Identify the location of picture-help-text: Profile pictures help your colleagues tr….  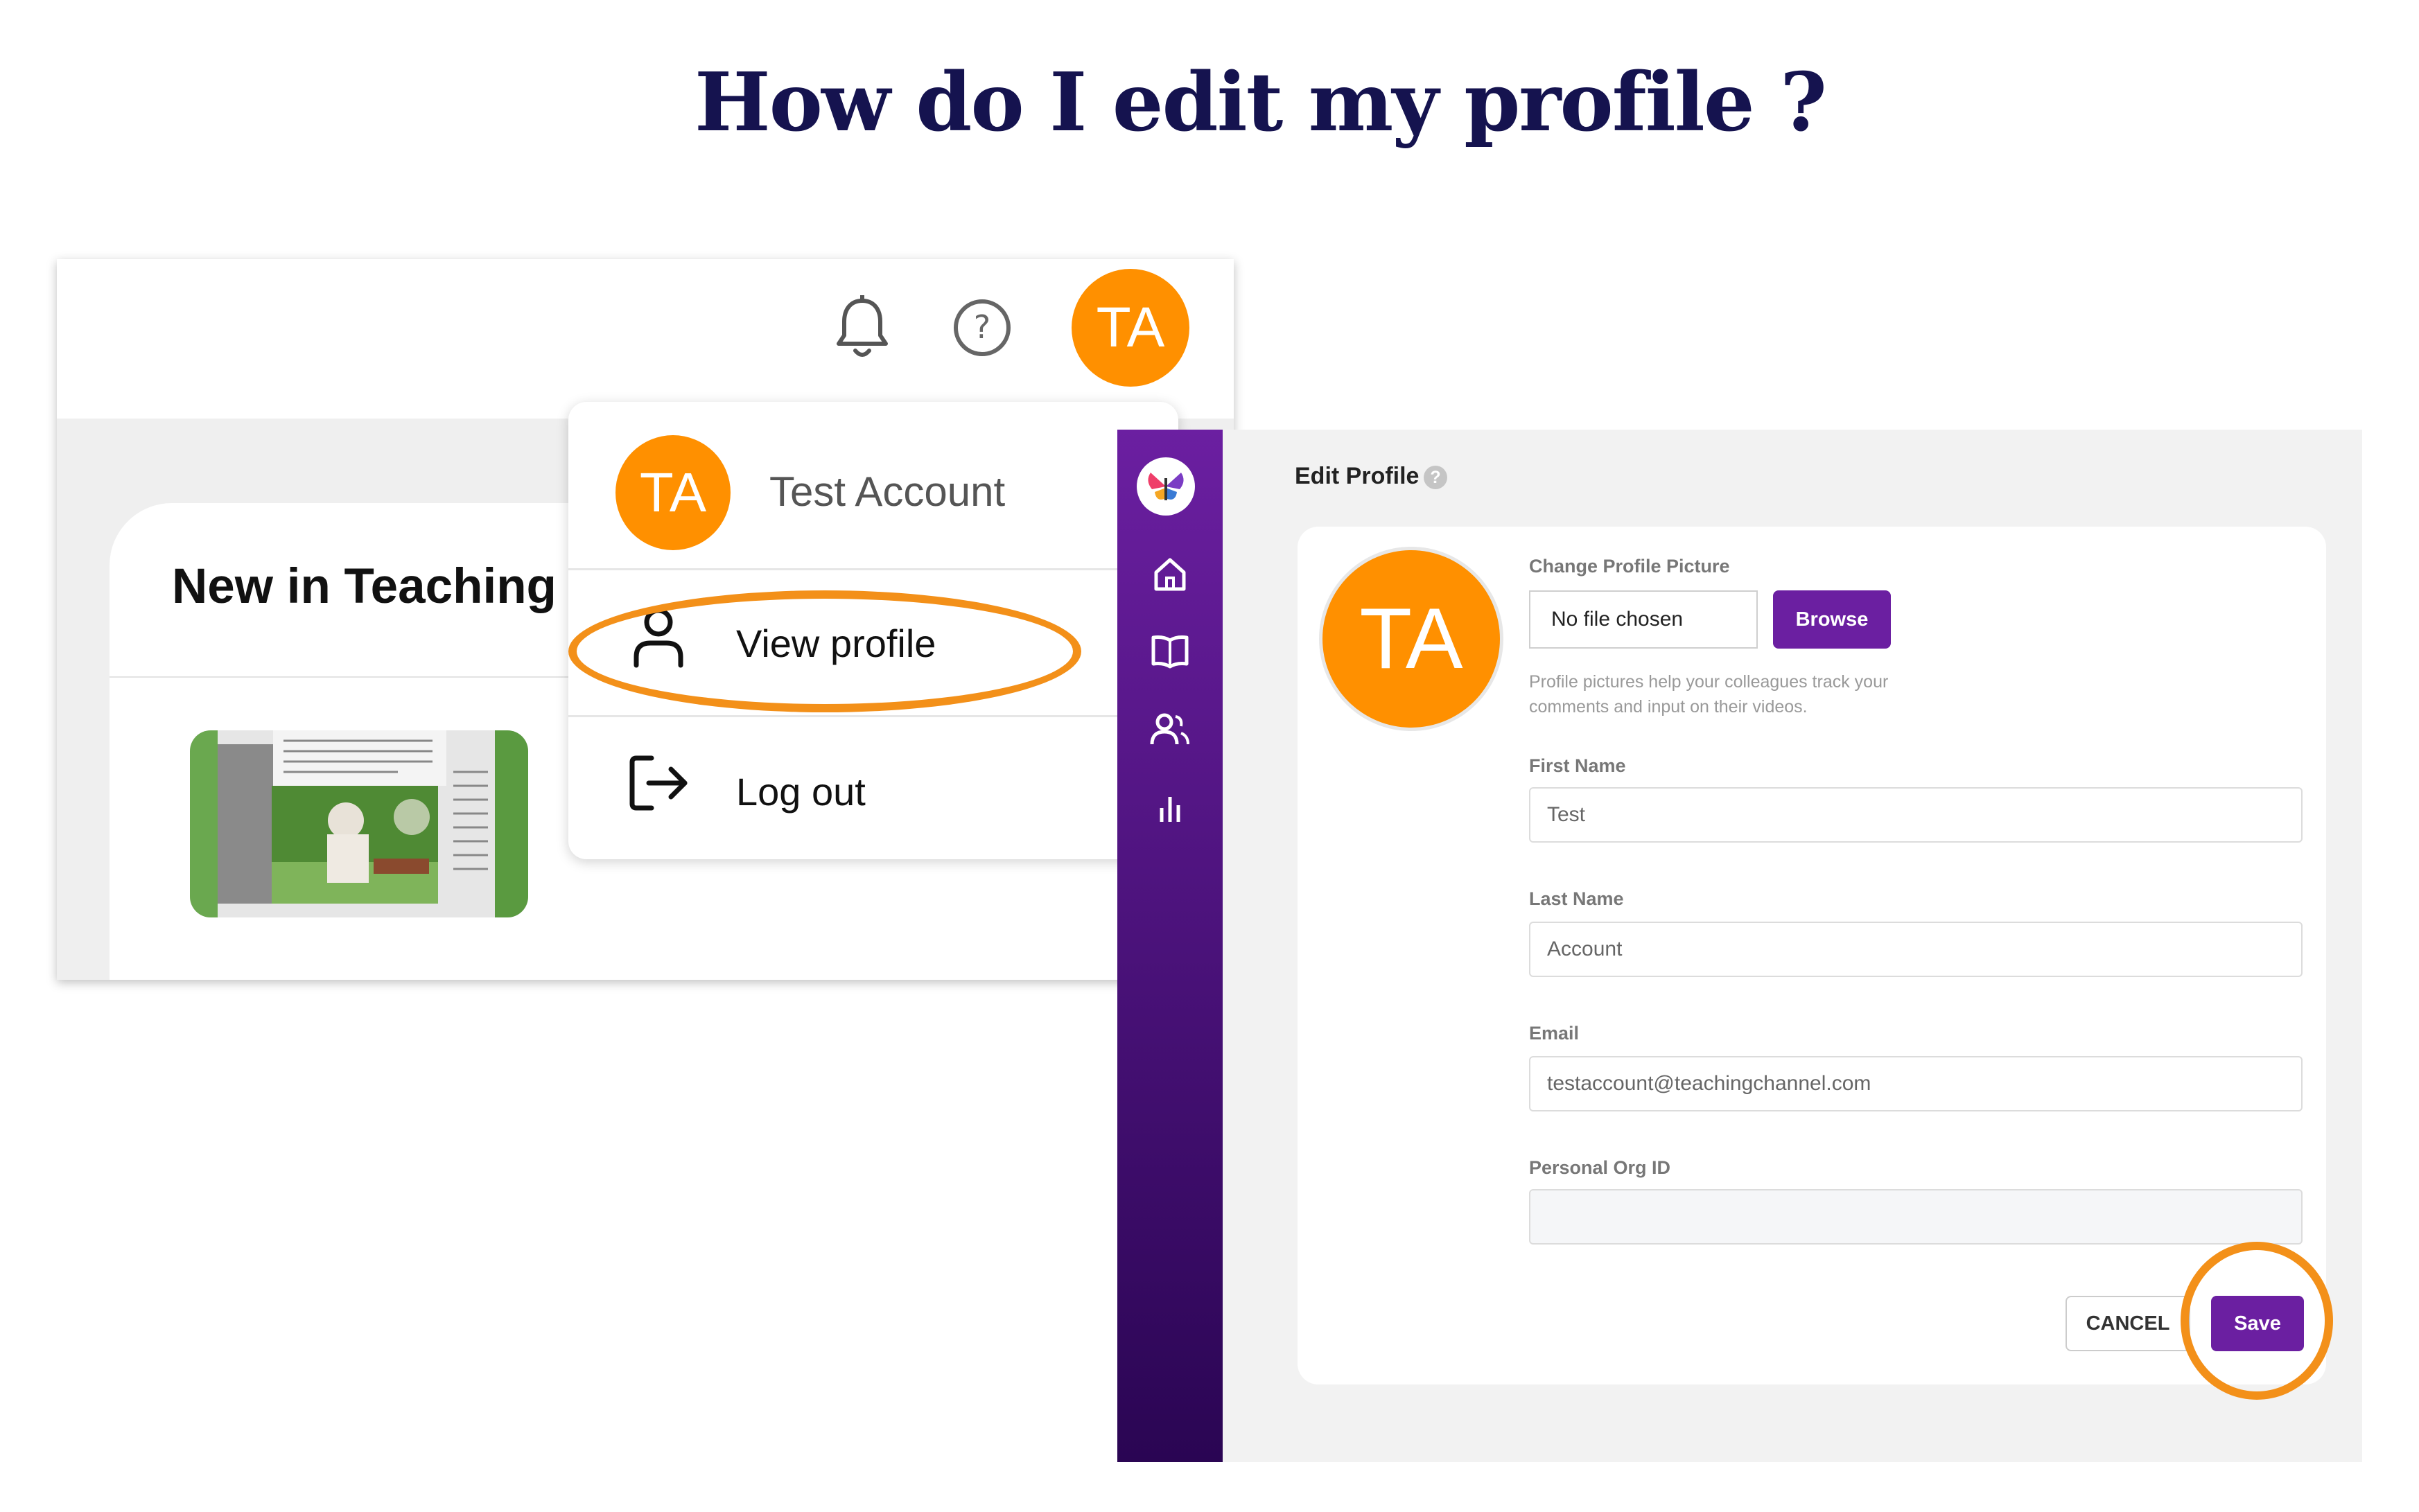
(1709, 694).